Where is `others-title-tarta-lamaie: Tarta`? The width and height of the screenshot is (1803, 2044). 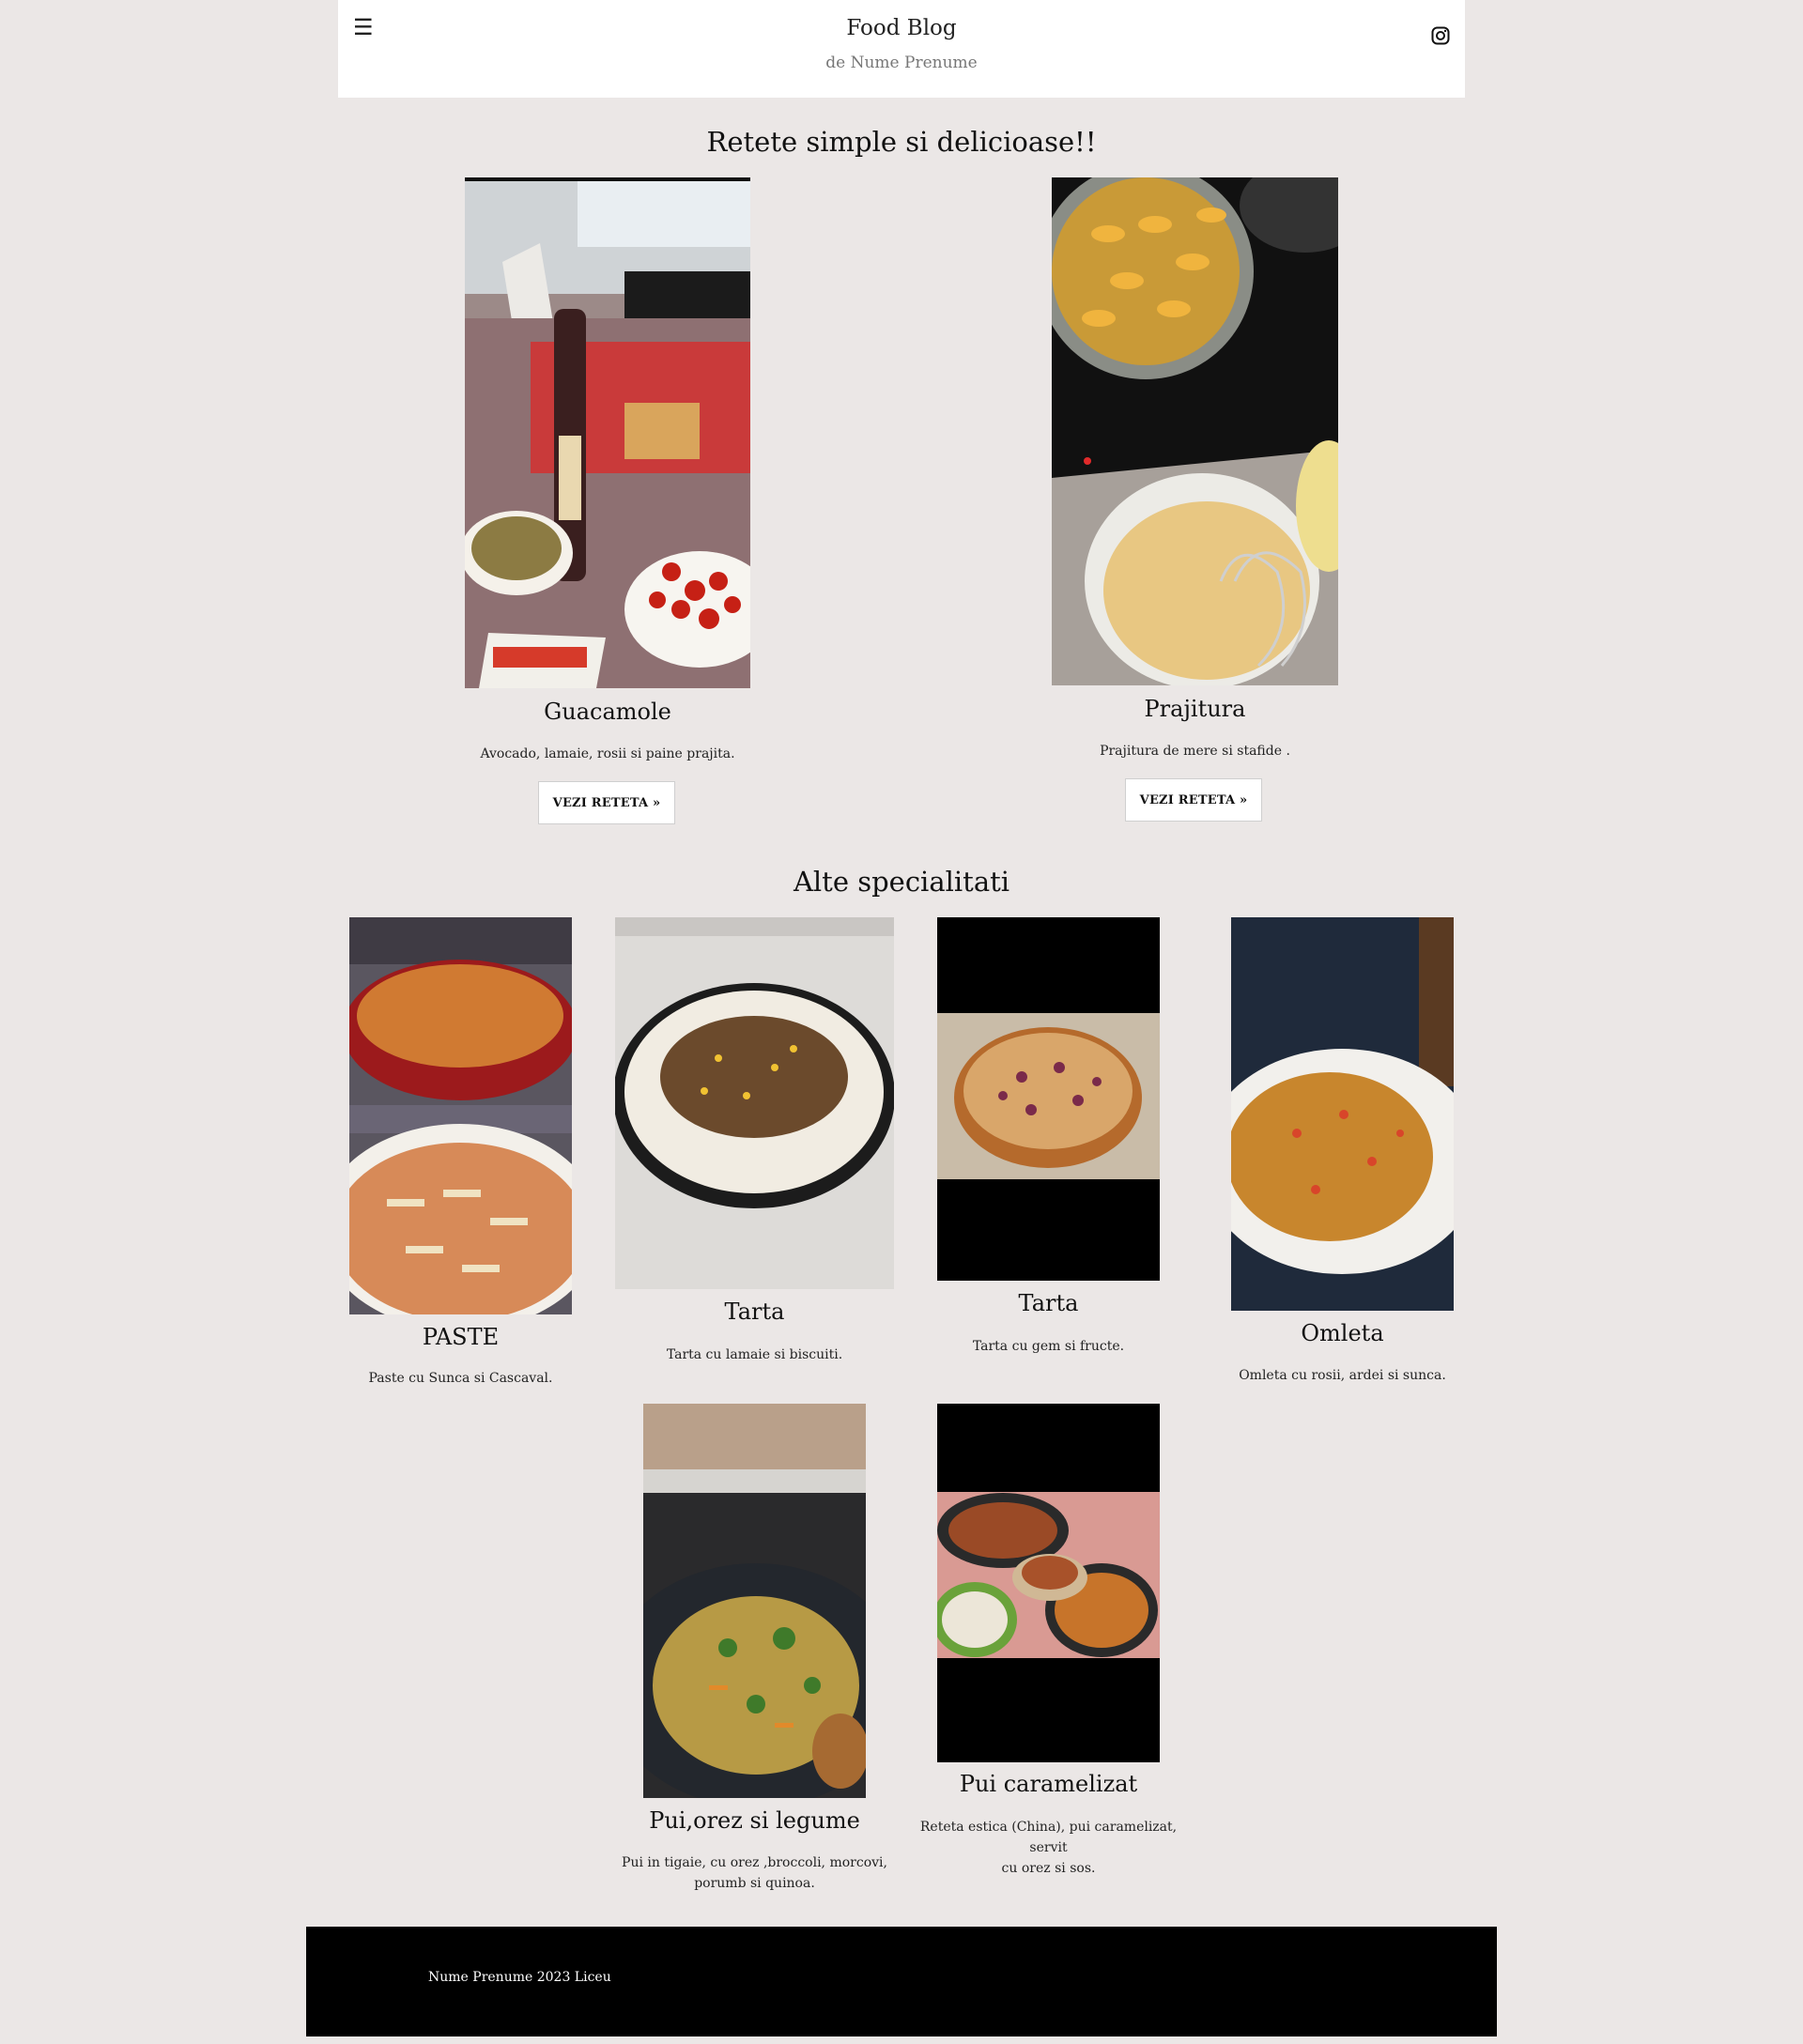 others-title-tarta-lamaie: Tarta is located at coordinates (754, 1312).